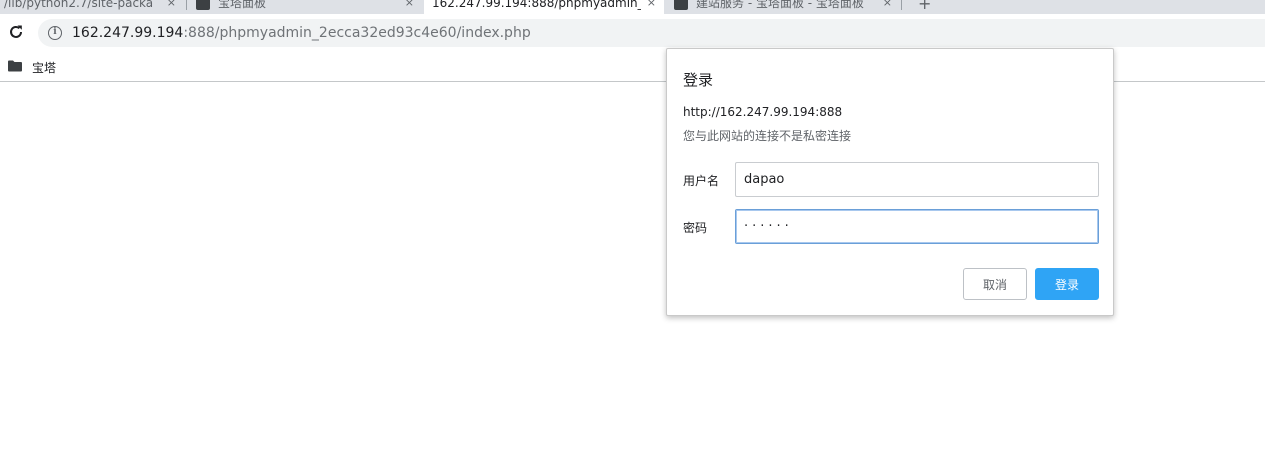 The height and width of the screenshot is (468, 1265). I want to click on login-button: 登录, so click(1067, 284).